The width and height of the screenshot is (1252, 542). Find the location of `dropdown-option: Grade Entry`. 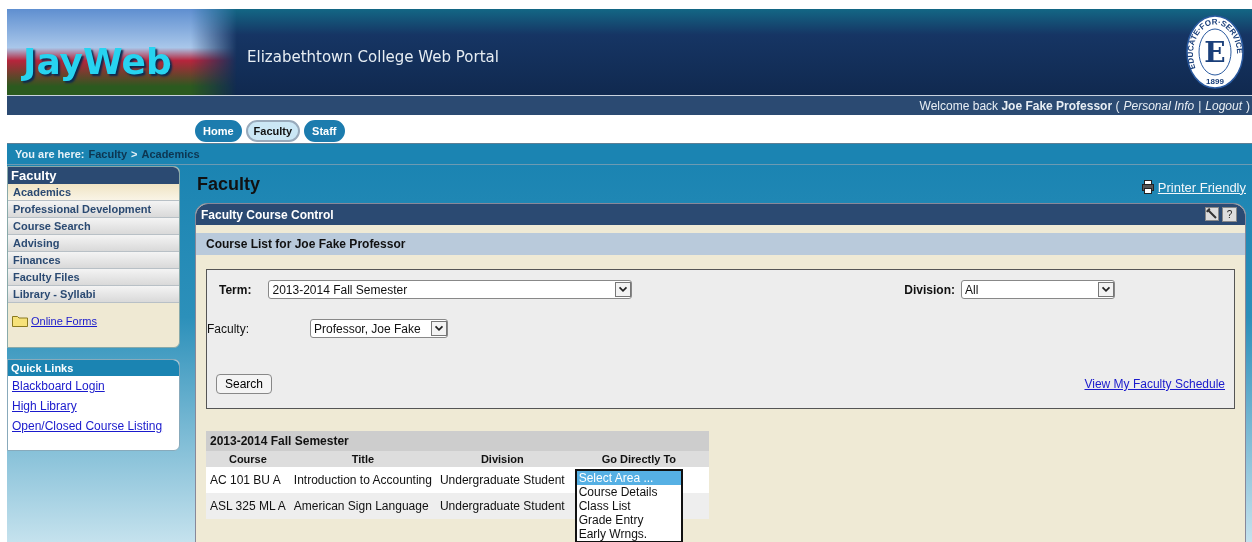

dropdown-option: Grade Entry is located at coordinates (628, 520).